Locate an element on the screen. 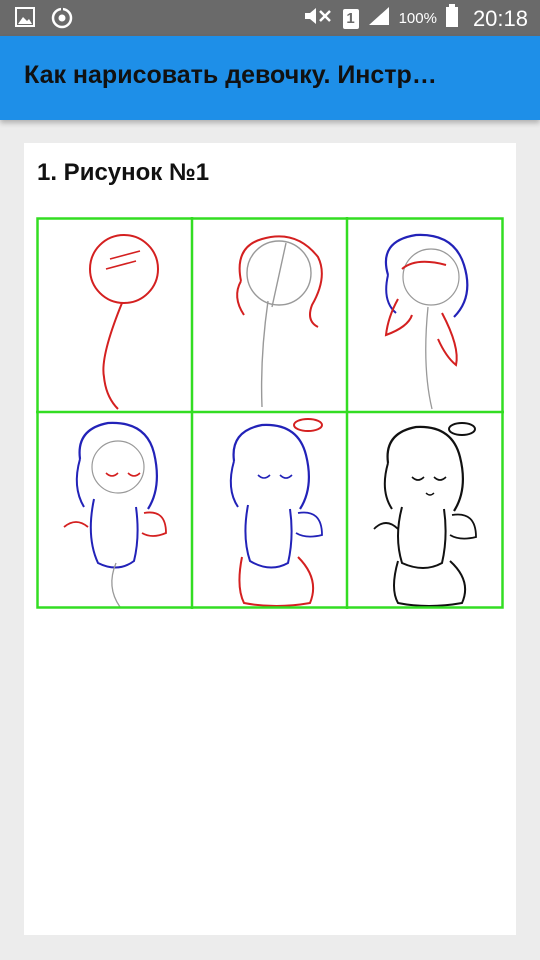 This screenshot has width=540, height=960. gallery-icon is located at coordinates (25, 20).